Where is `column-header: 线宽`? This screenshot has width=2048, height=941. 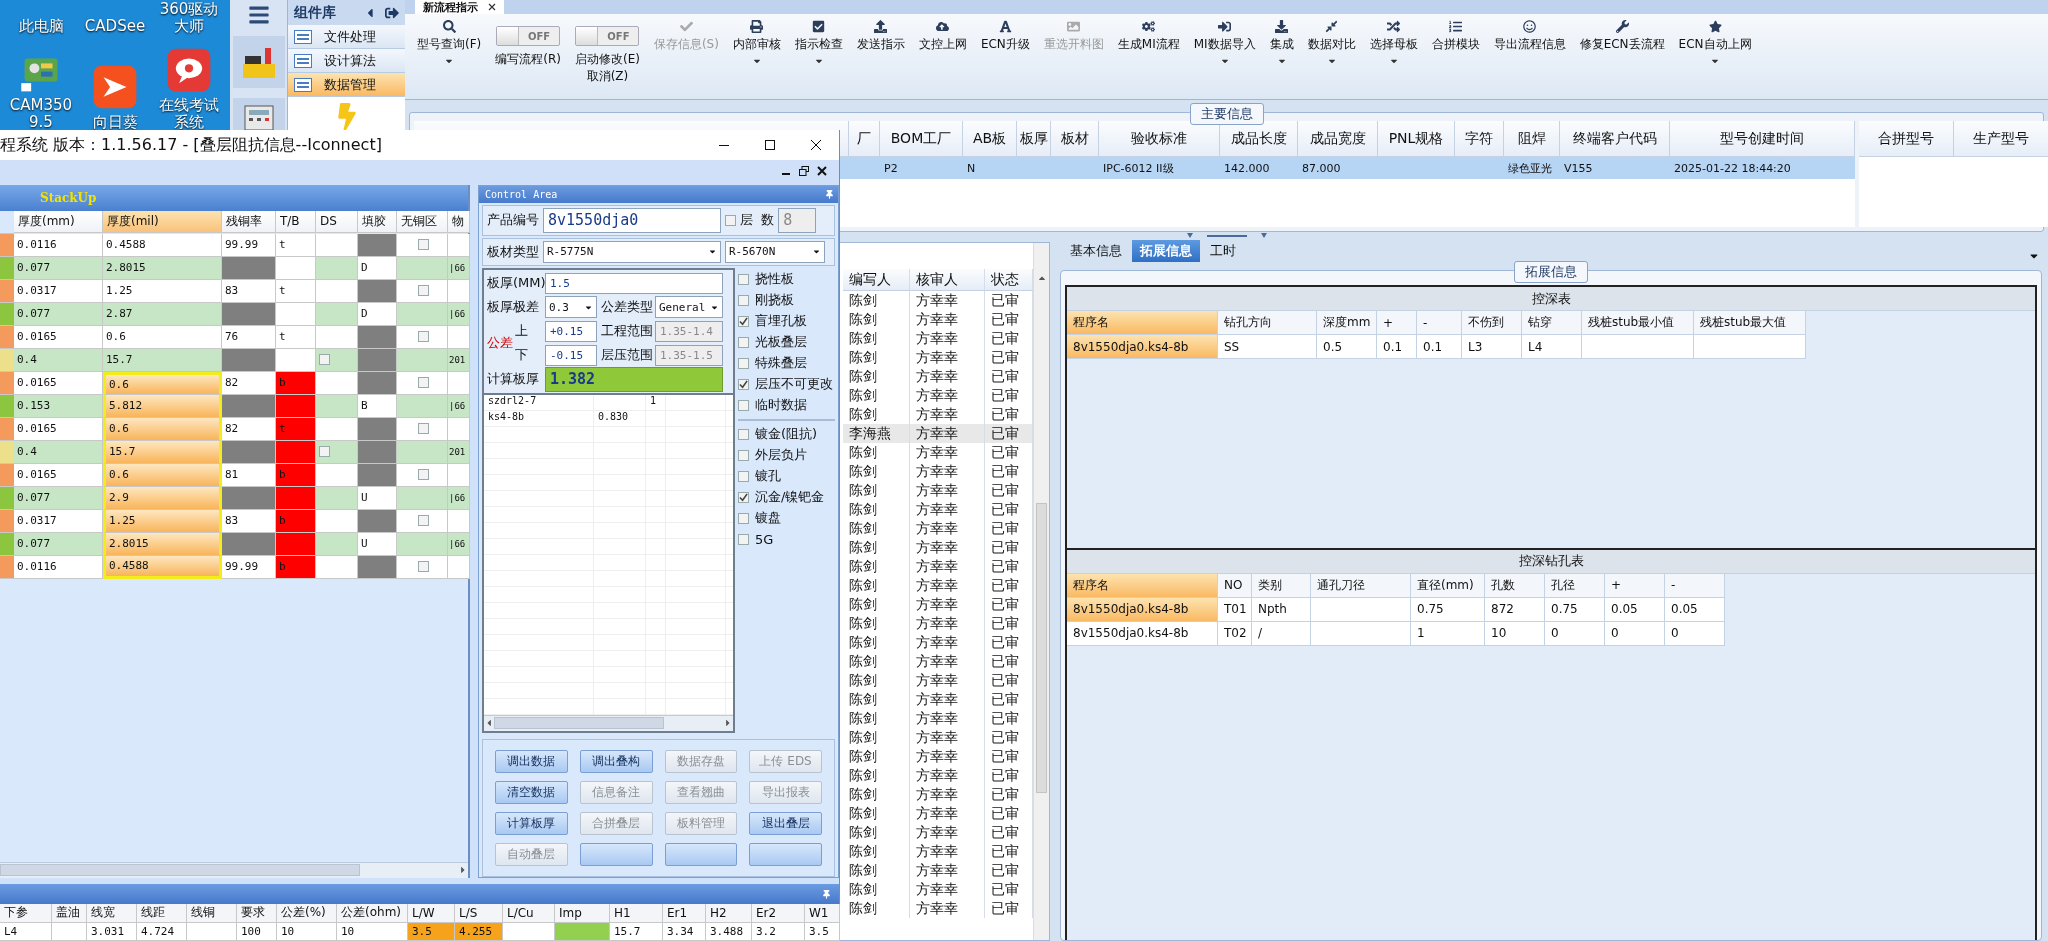
column-header: 线宽 is located at coordinates (112, 913).